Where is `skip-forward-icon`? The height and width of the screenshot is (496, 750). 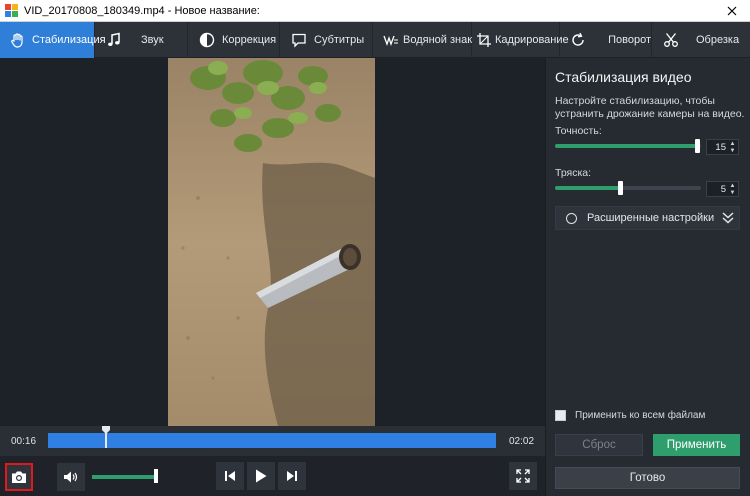 skip-forward-icon is located at coordinates (292, 476).